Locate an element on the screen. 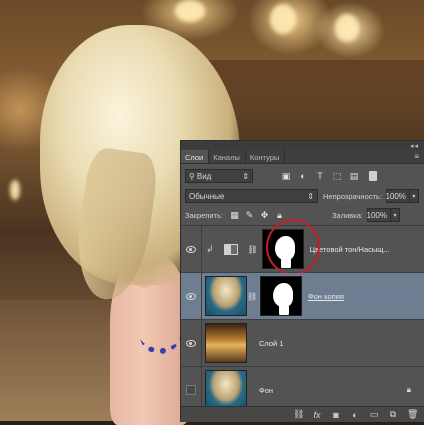 This screenshot has height=425, width=424. layers-bottom-toolbar: ⛓ fx ◙ ◐ ▭ ⧉ 🗑︎ is located at coordinates (302, 414).